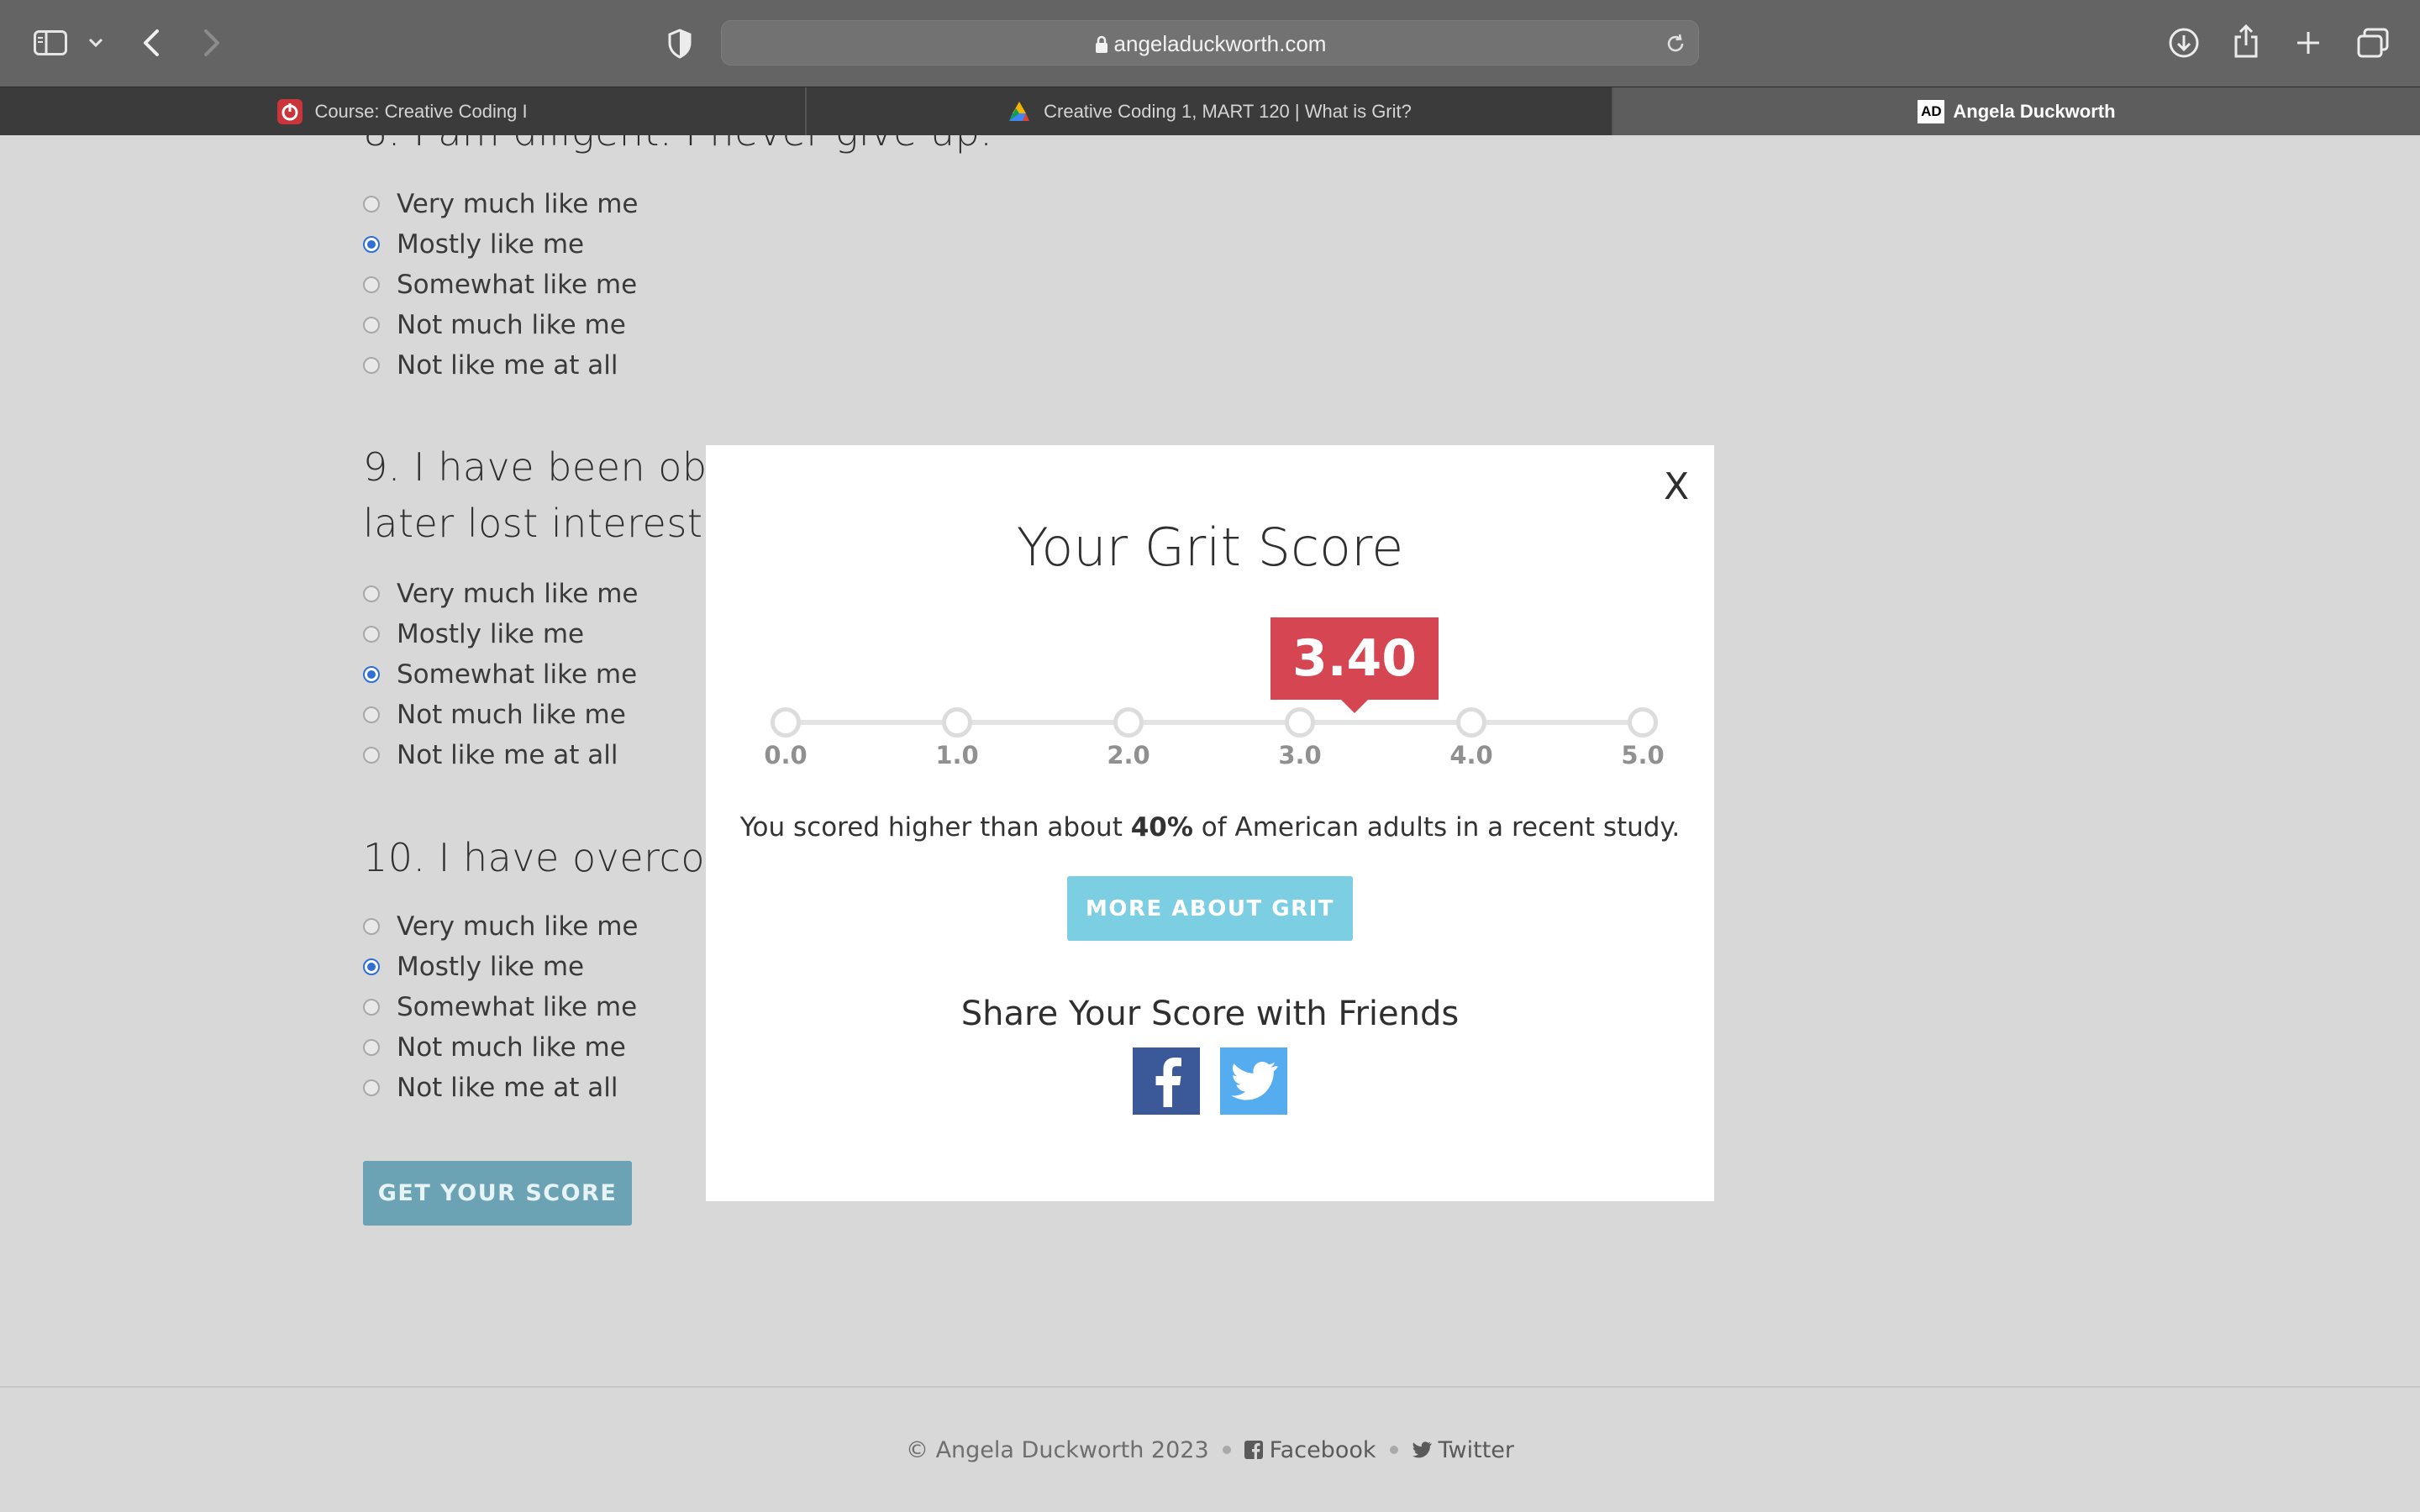 The height and width of the screenshot is (1512, 2420). I want to click on question-9-heading-line1: 9. I have been obse, so click(557, 467).